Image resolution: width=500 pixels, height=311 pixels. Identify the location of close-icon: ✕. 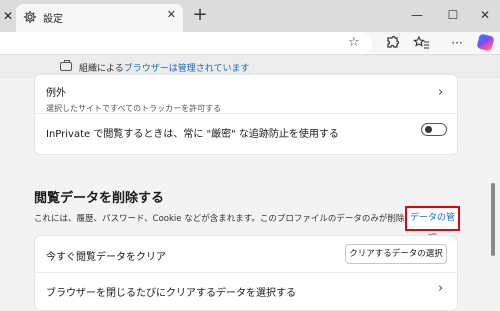
(8, 16).